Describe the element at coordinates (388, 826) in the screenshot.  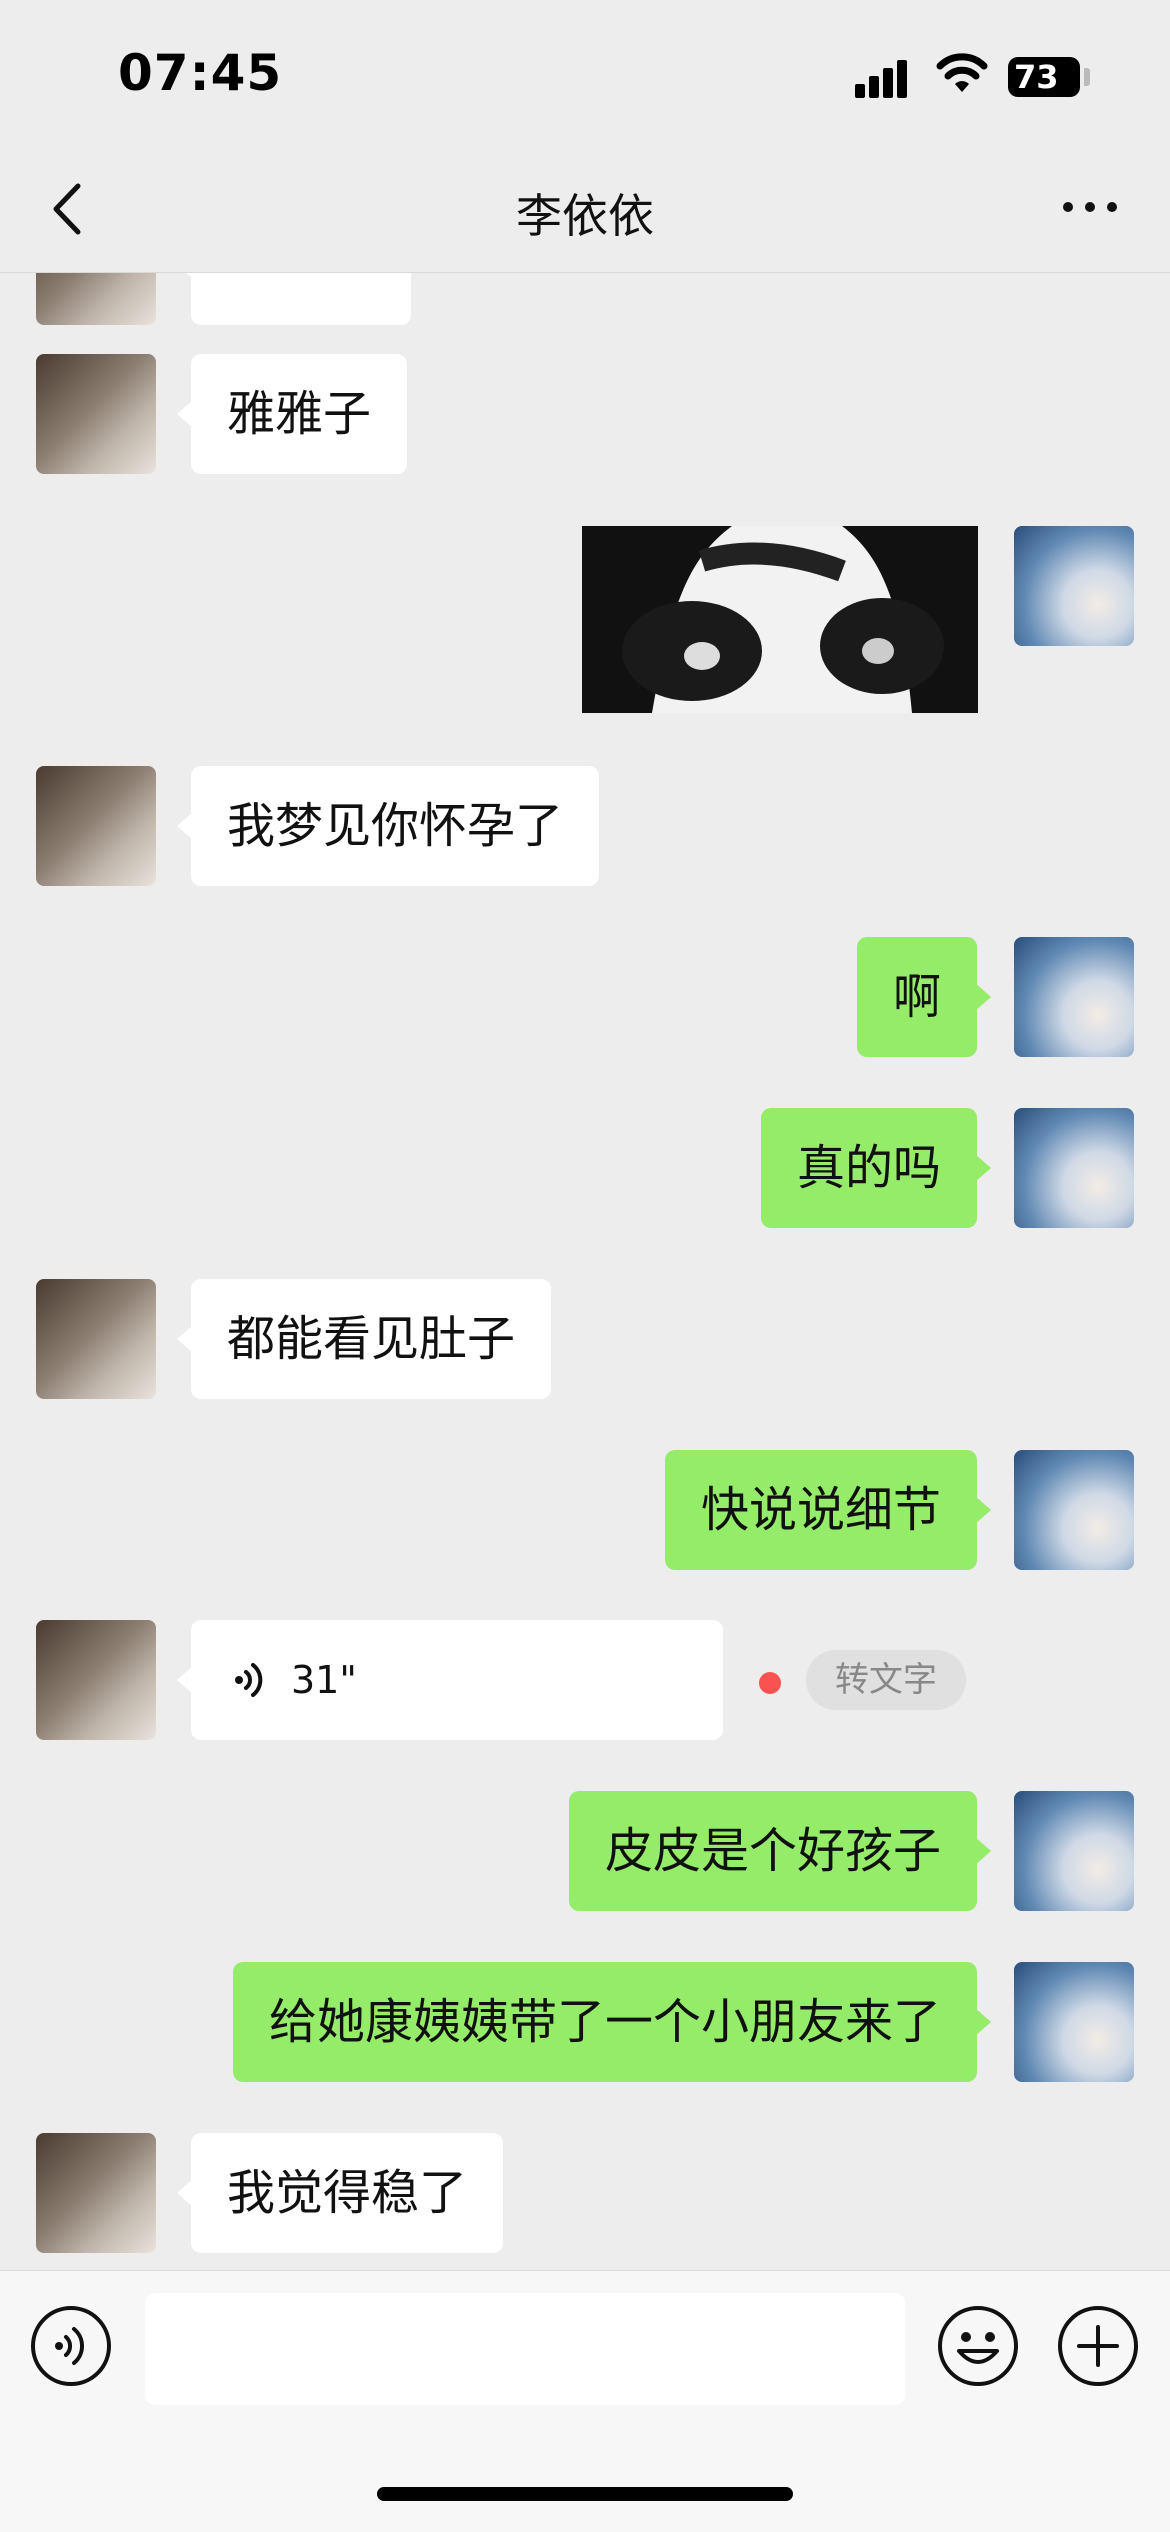
I see `message-bubble: 我梦见你怀孕了` at that location.